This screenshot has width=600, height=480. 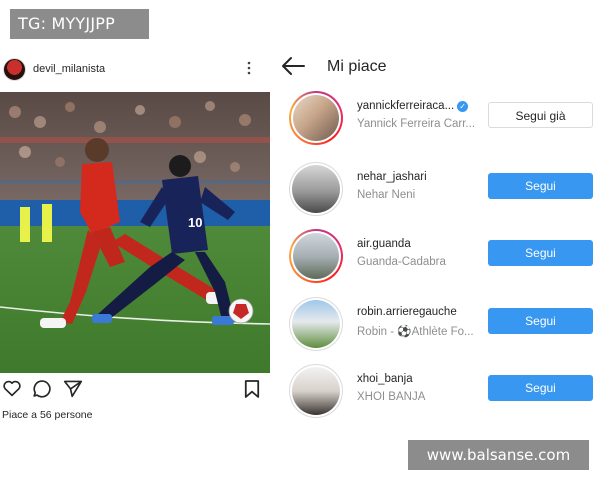 What do you see at coordinates (249, 69) in the screenshot?
I see `more-vertical-icon` at bounding box center [249, 69].